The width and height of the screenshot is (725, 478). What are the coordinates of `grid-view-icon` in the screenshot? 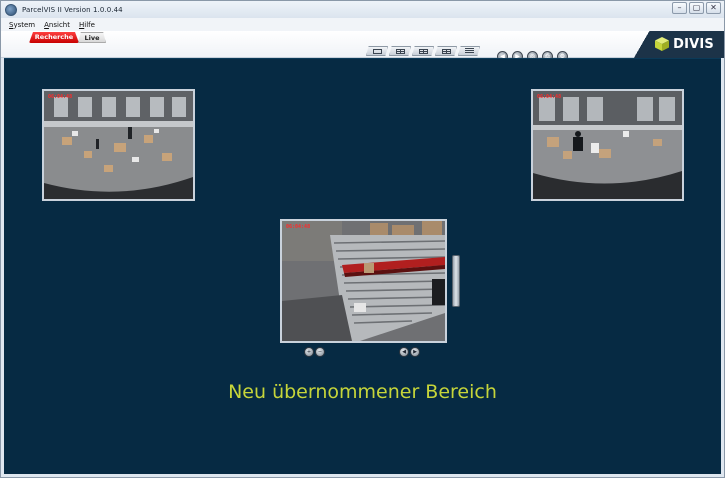 It's located at (400, 51).